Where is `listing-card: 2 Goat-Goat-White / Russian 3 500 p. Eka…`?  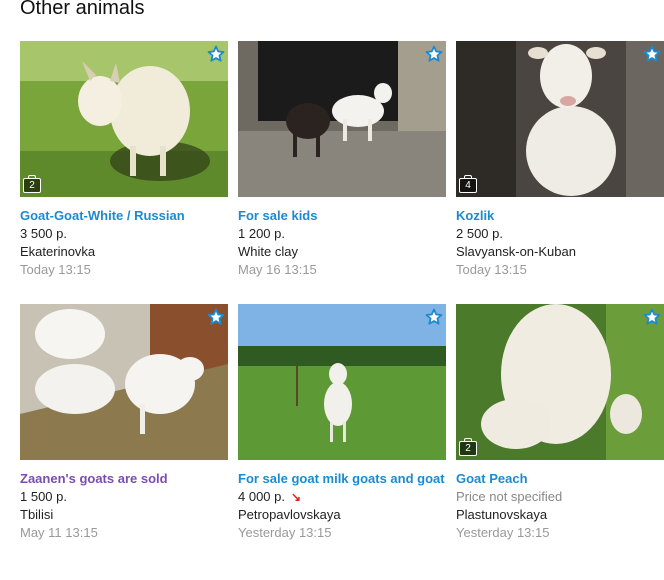 listing-card: 2 Goat-Goat-White / Russian 3 500 p. Eka… is located at coordinates (124, 160).